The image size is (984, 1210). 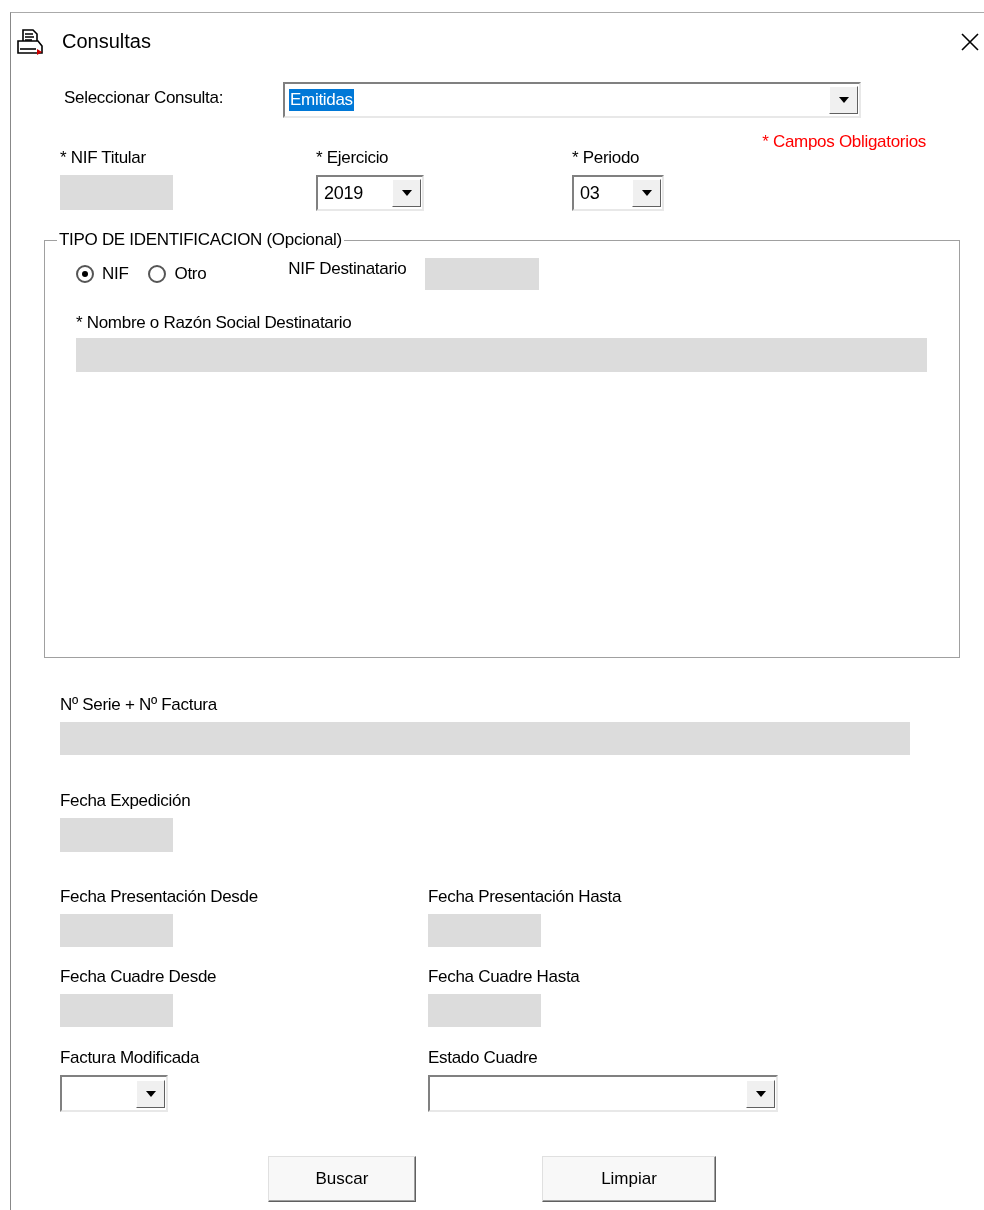 What do you see at coordinates (30, 41) in the screenshot?
I see `printer-icon` at bounding box center [30, 41].